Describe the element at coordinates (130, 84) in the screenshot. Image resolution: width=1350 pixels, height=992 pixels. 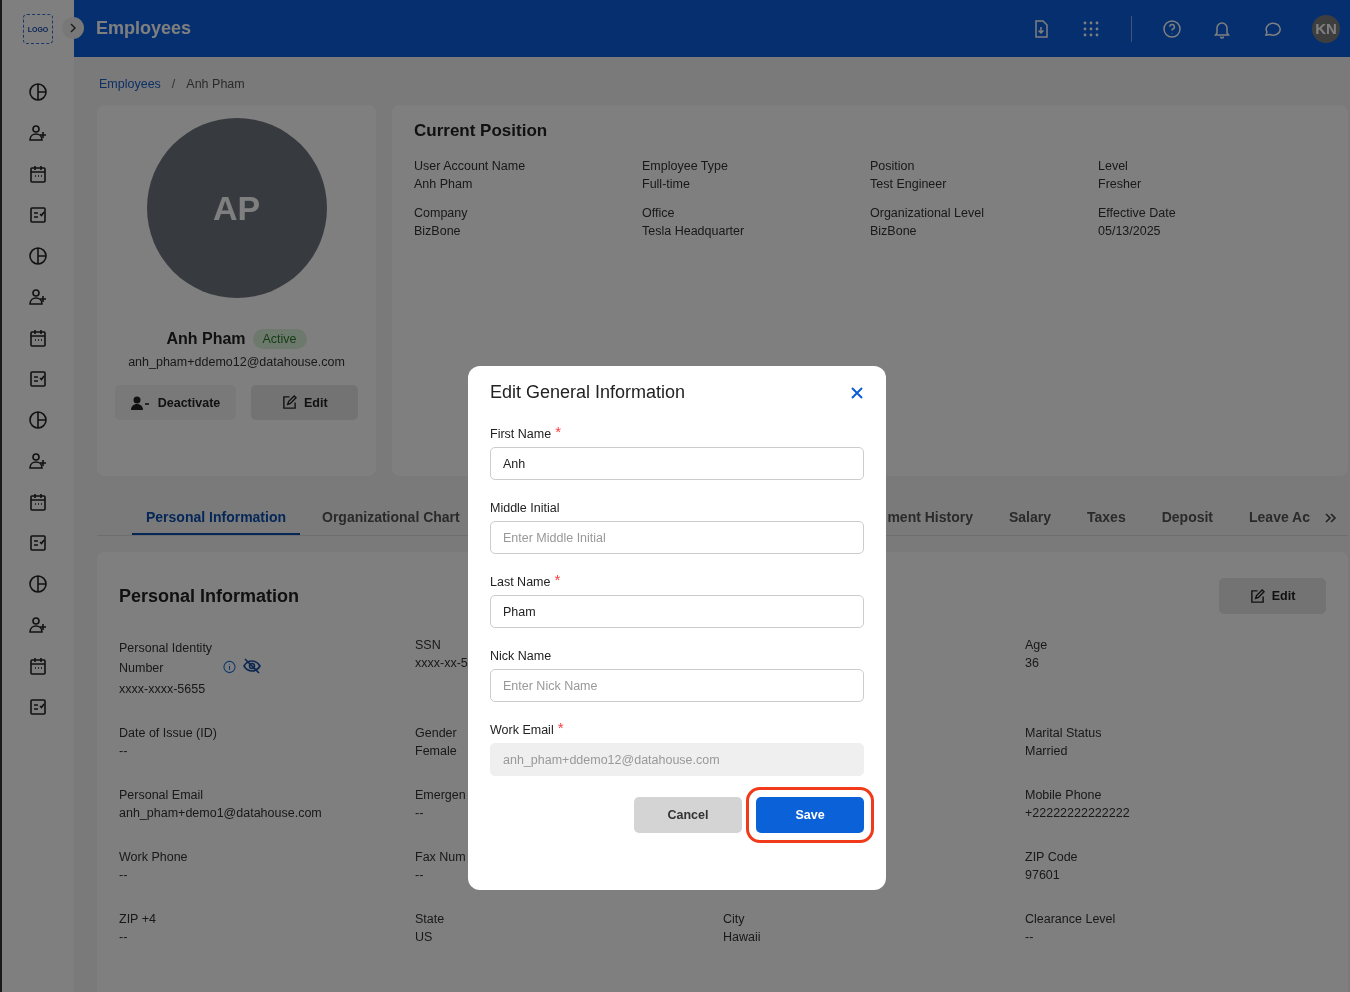
I see `breadcrumb-link: Employees` at that location.